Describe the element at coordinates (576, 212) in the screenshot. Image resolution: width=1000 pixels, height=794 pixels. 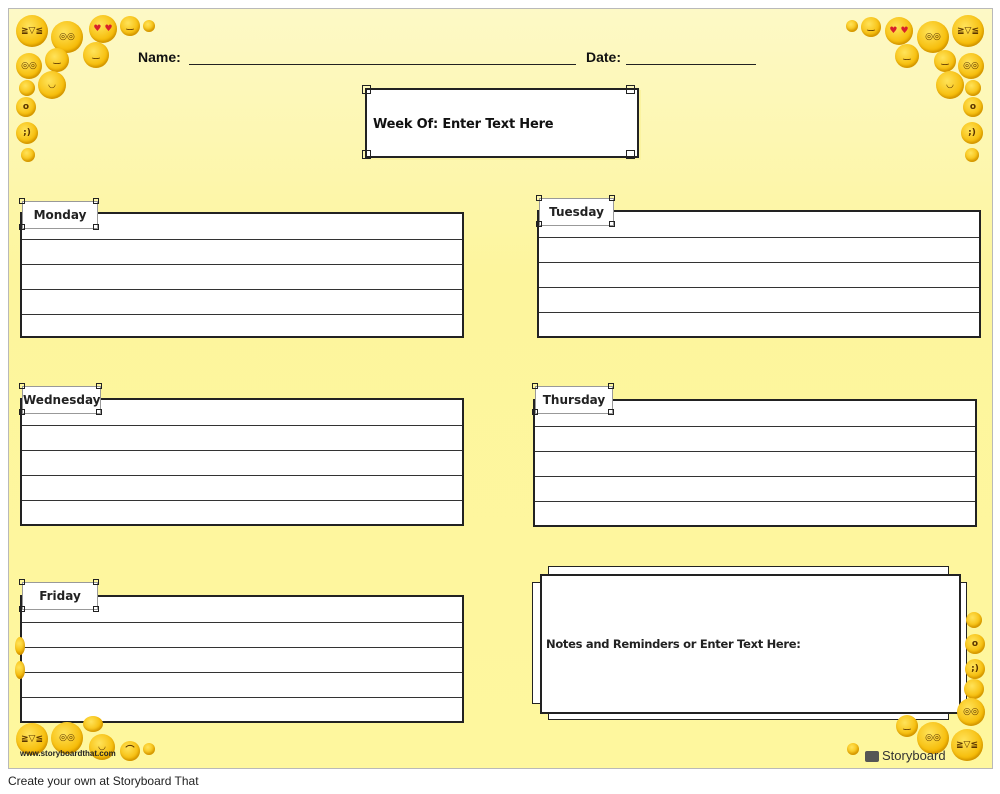
I see `tuesday-tab: Tuesday` at that location.